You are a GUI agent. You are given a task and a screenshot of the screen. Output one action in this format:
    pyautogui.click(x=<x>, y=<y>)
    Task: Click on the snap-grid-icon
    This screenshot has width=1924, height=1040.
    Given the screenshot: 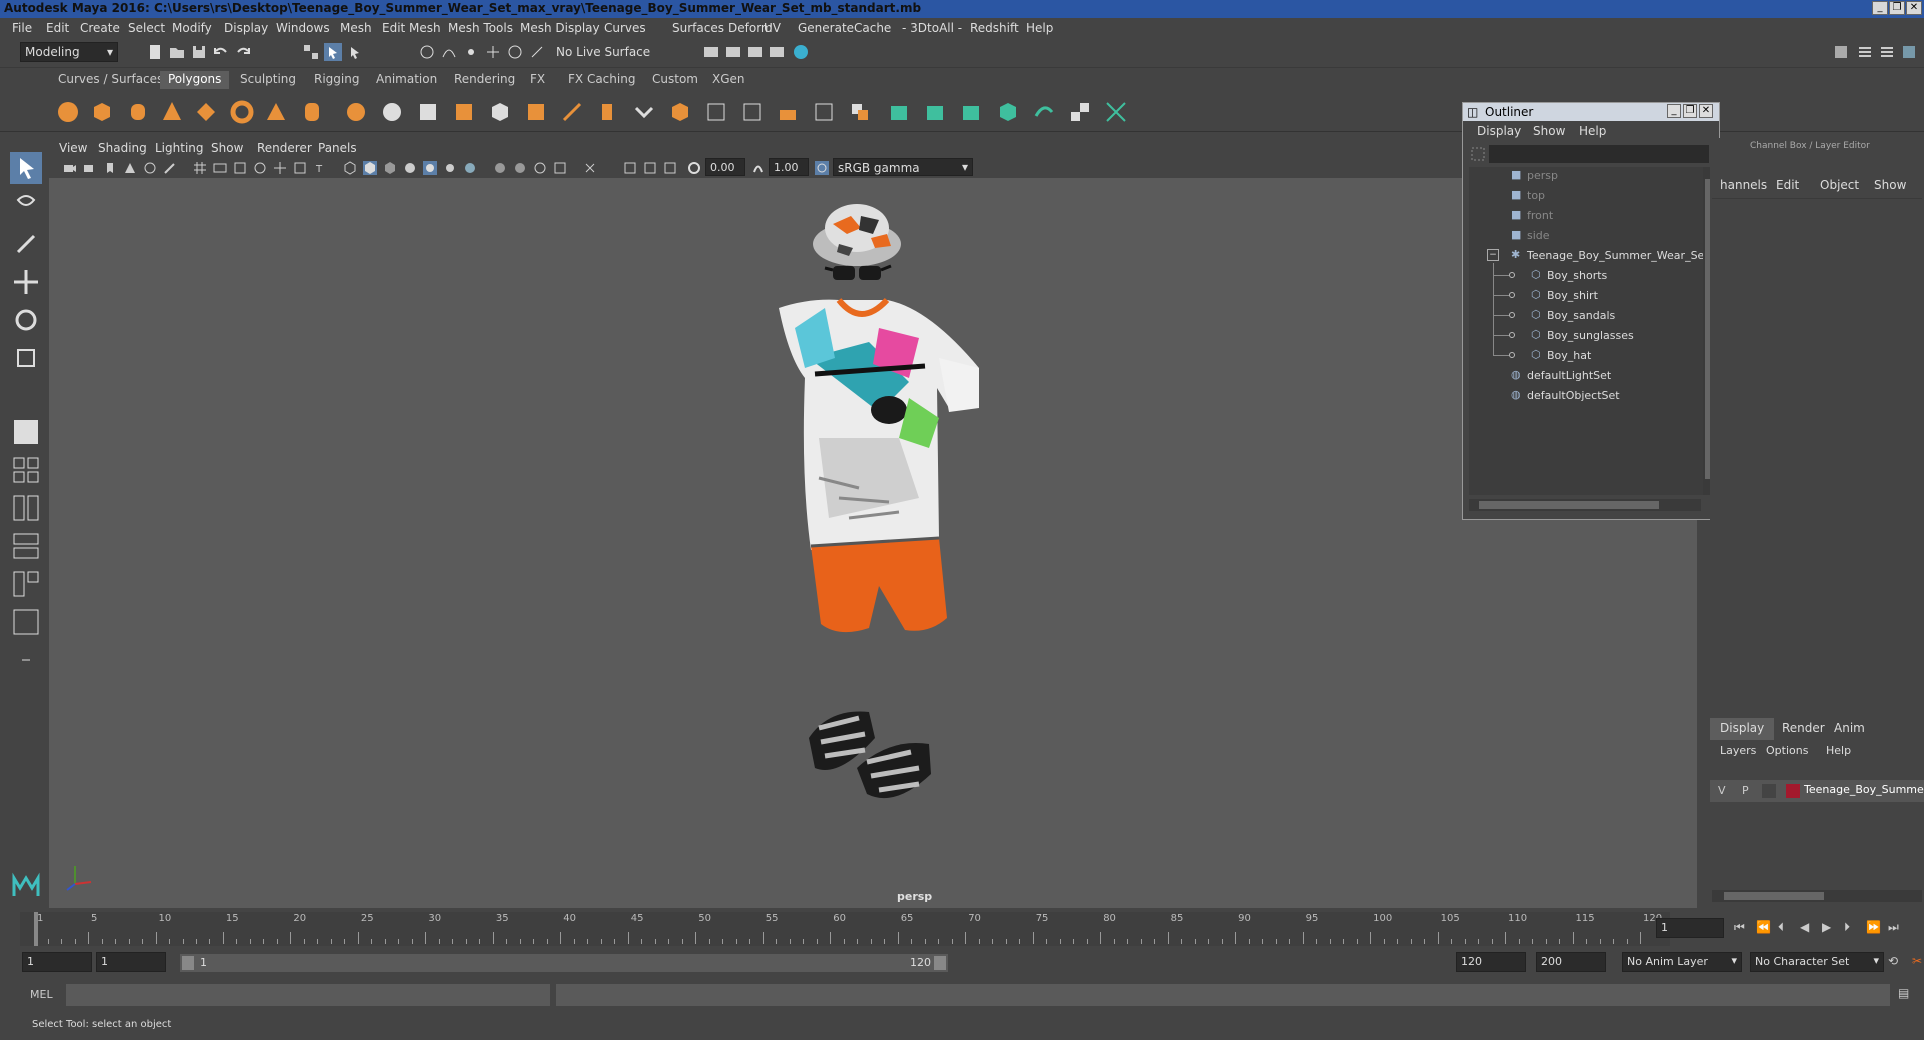 What is the action you would take?
    pyautogui.click(x=427, y=52)
    